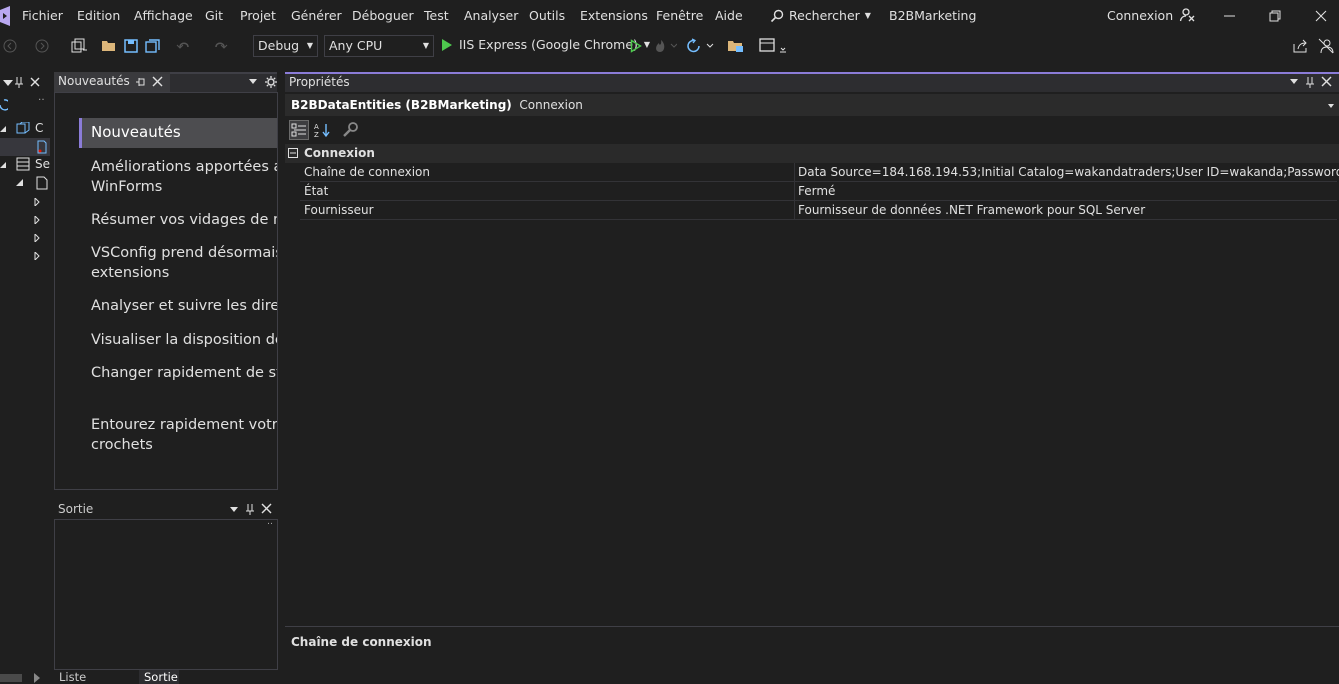 This screenshot has height=684, width=1339. I want to click on categorized-button, so click(299, 130).